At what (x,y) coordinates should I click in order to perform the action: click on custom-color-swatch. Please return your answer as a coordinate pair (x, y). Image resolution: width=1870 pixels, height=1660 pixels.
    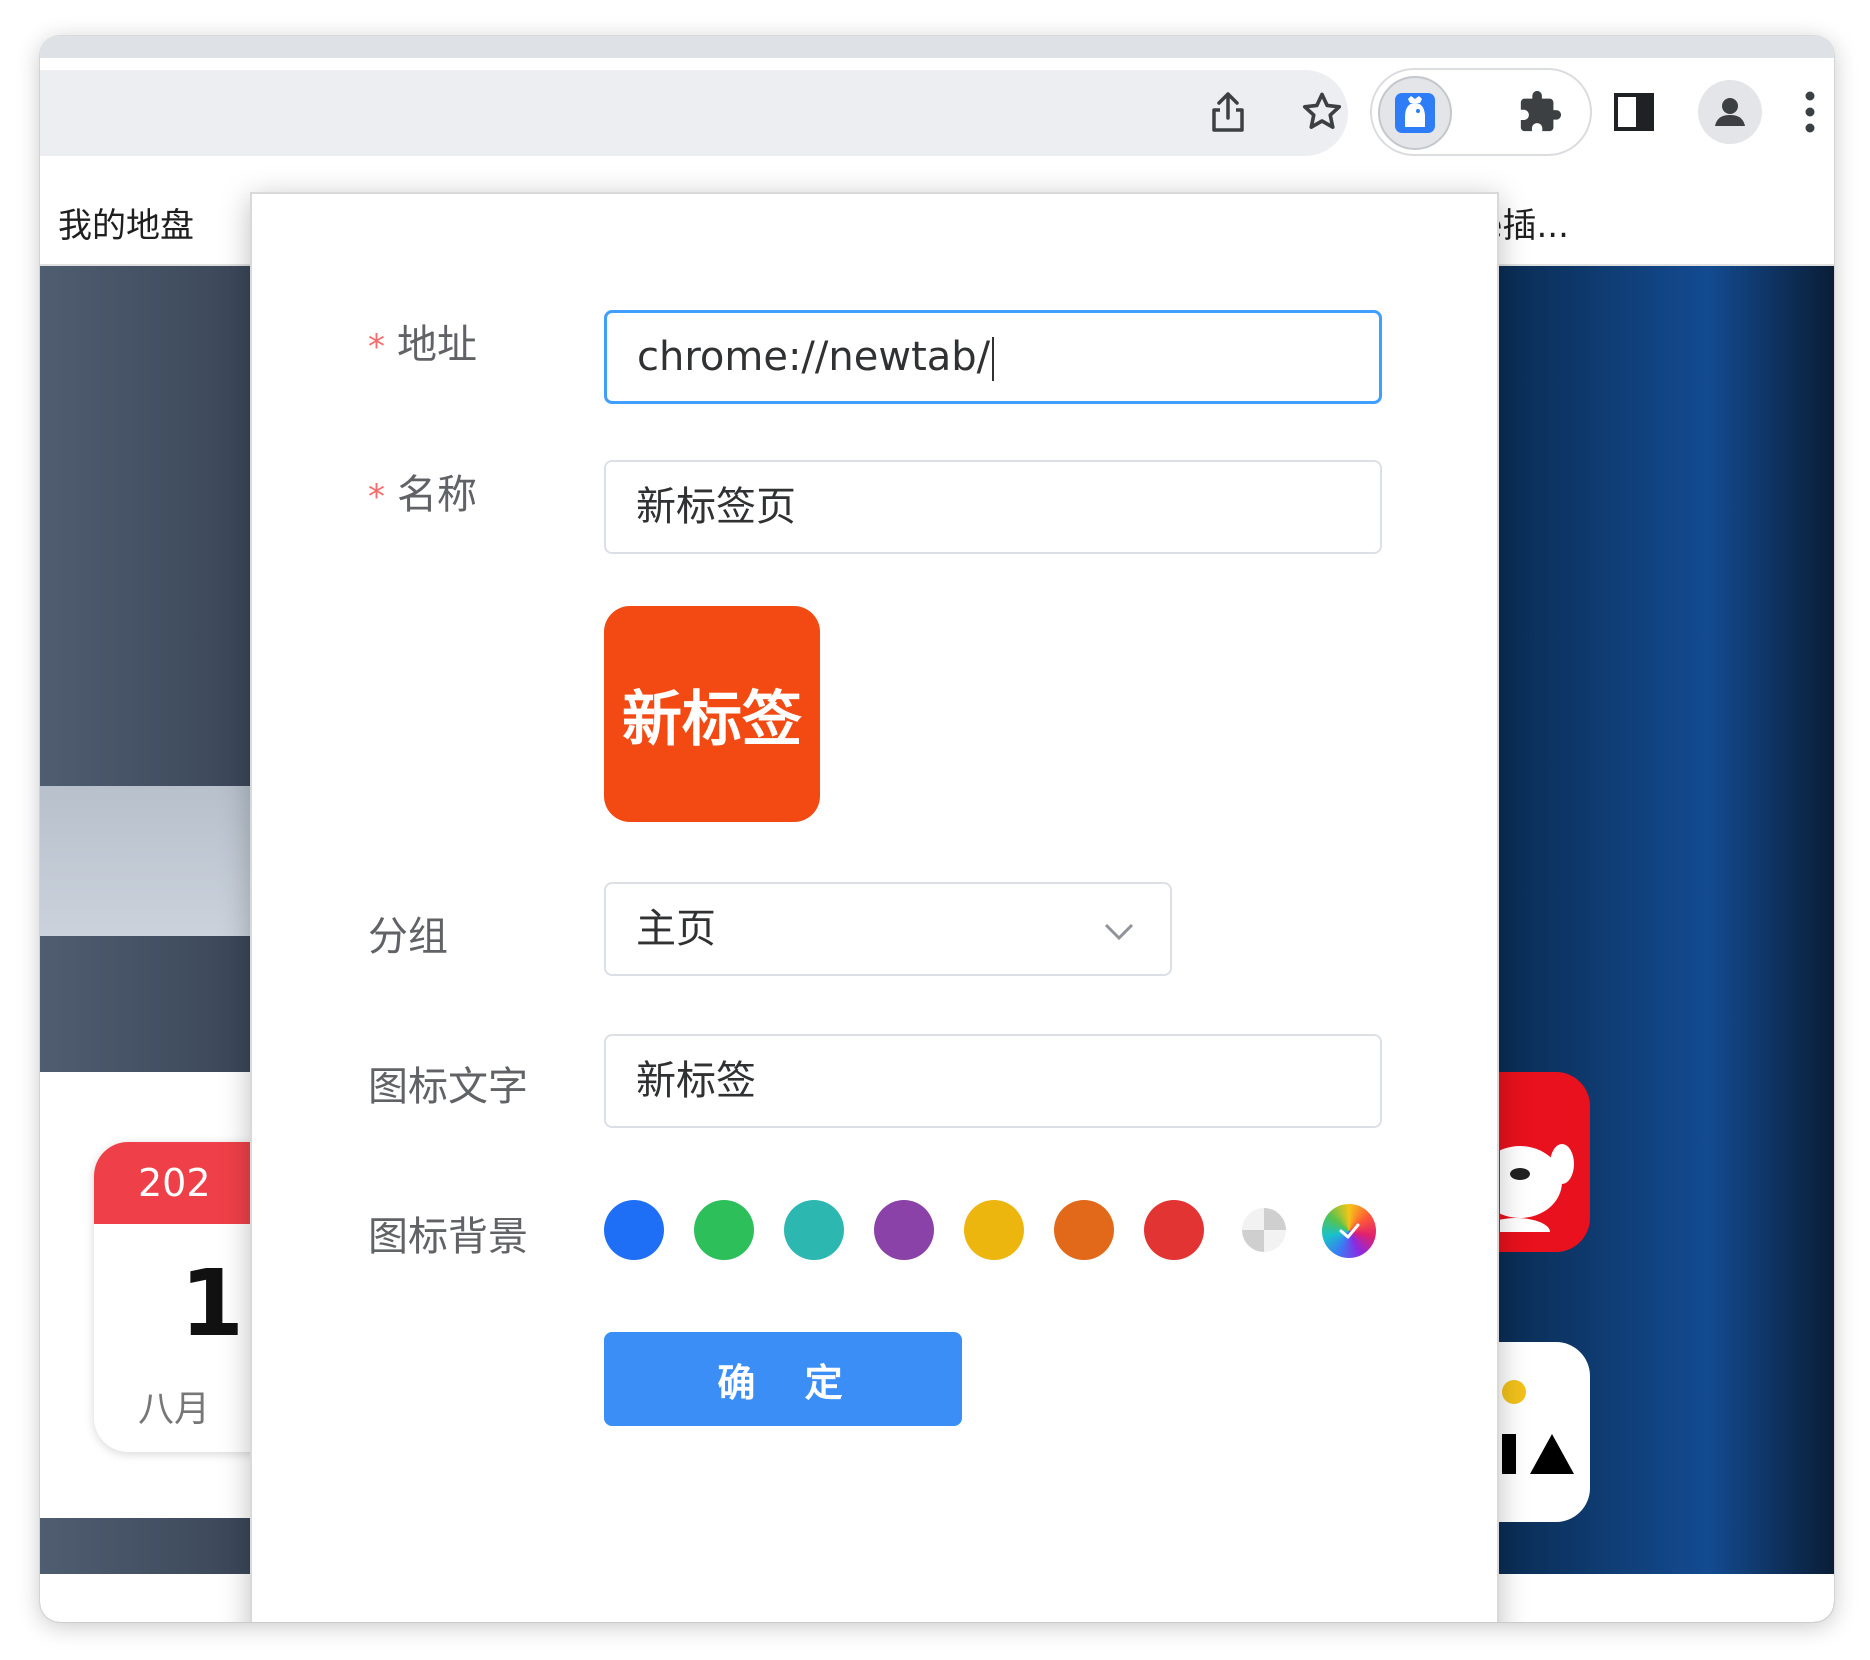
    Looking at the image, I should click on (1349, 1231).